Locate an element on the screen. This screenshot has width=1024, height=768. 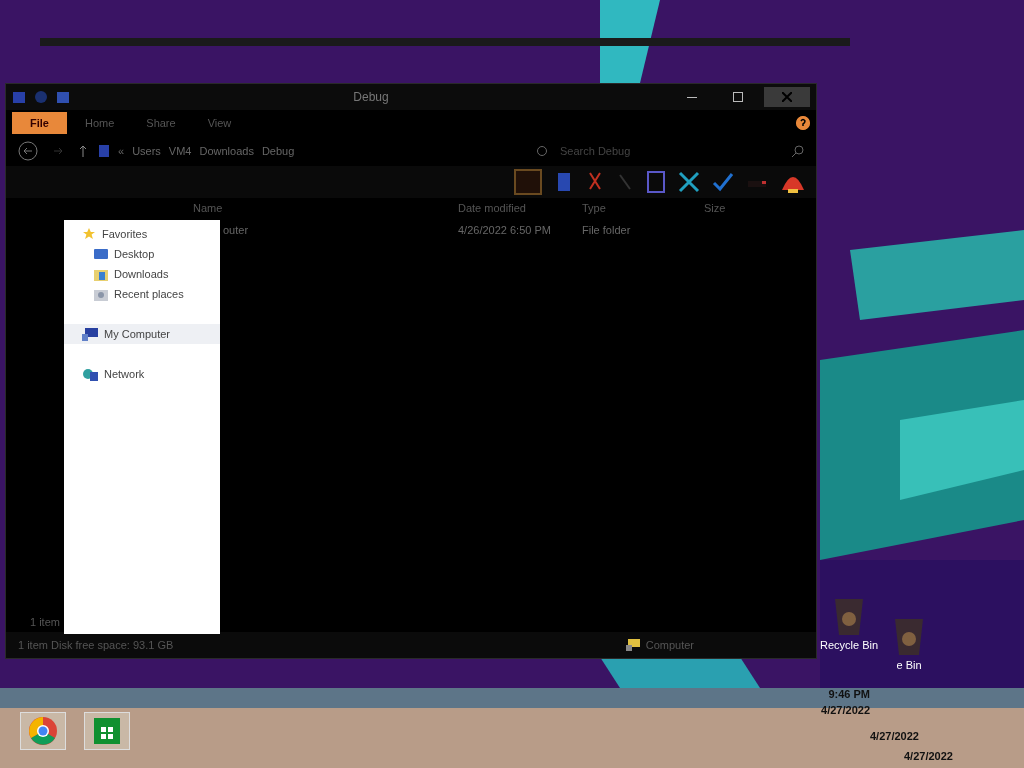
clock-time: 9:46 PM is located at coordinates (849, 694).